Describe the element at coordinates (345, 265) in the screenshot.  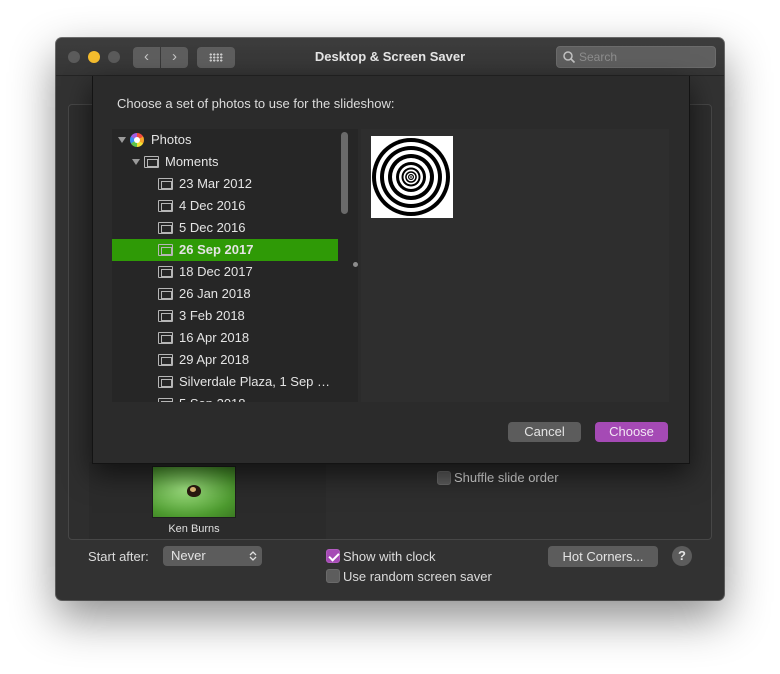
I see `list-scrollbar` at that location.